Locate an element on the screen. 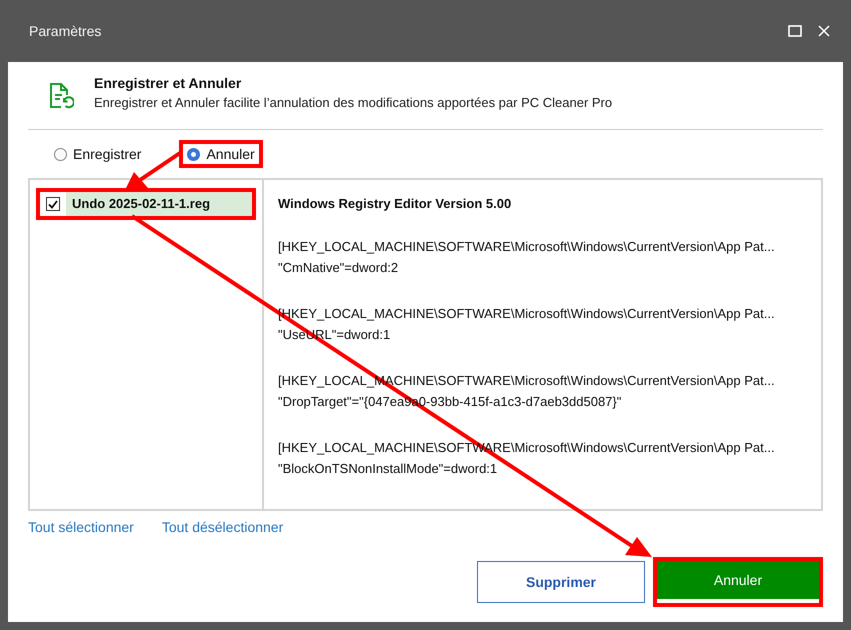  delete-button: Supprimer is located at coordinates (561, 582).